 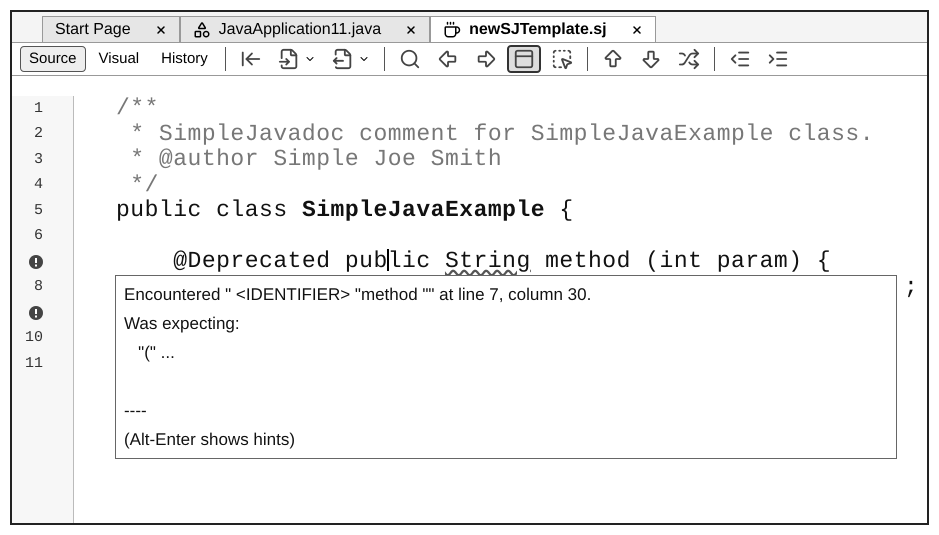 I want to click on search-icon, so click(x=409, y=59).